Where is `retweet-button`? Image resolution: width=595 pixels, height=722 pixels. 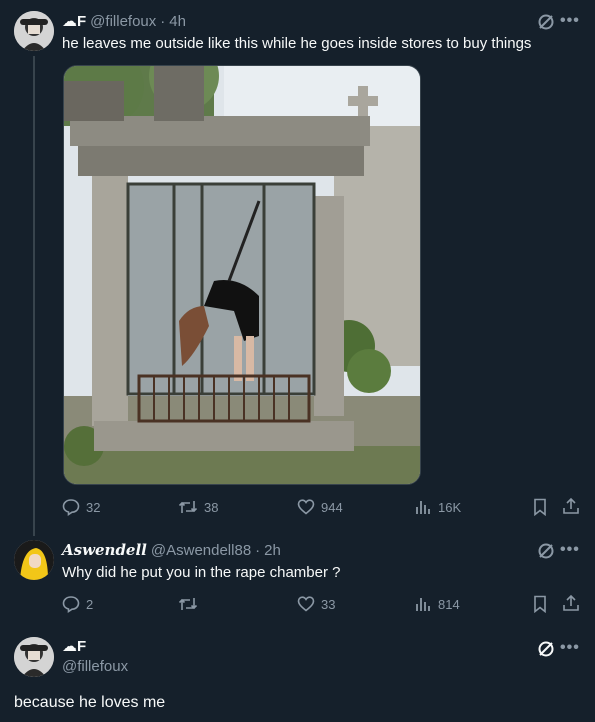
retweet-button is located at coordinates (191, 604).